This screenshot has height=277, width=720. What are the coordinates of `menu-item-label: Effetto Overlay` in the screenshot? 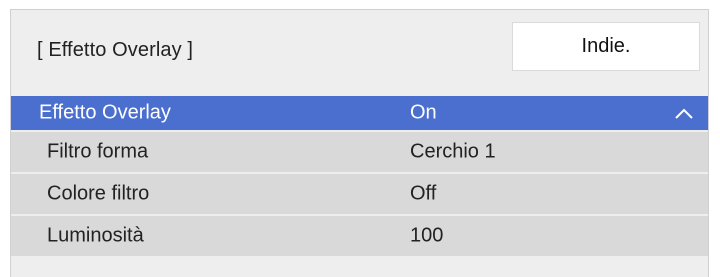 It's located at (105, 112).